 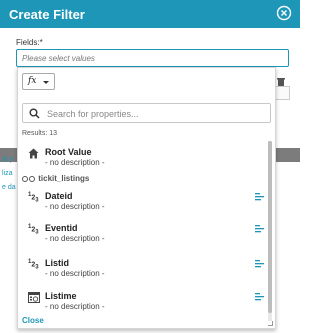 What do you see at coordinates (59, 196) in the screenshot?
I see `item-name: Dateid` at bounding box center [59, 196].